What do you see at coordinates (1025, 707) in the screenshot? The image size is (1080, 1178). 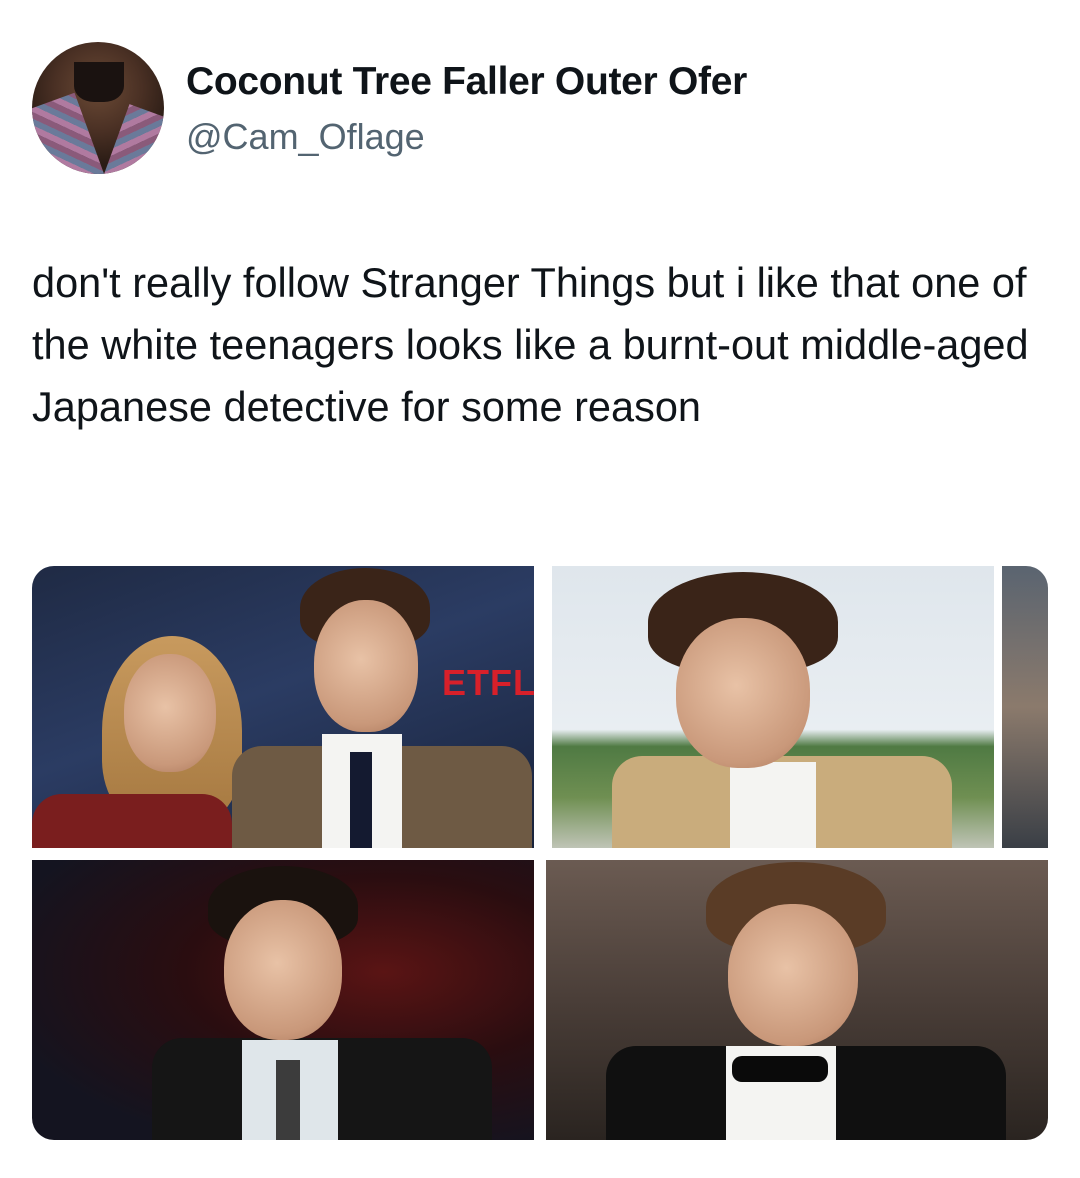 I see `media-photo-edge` at bounding box center [1025, 707].